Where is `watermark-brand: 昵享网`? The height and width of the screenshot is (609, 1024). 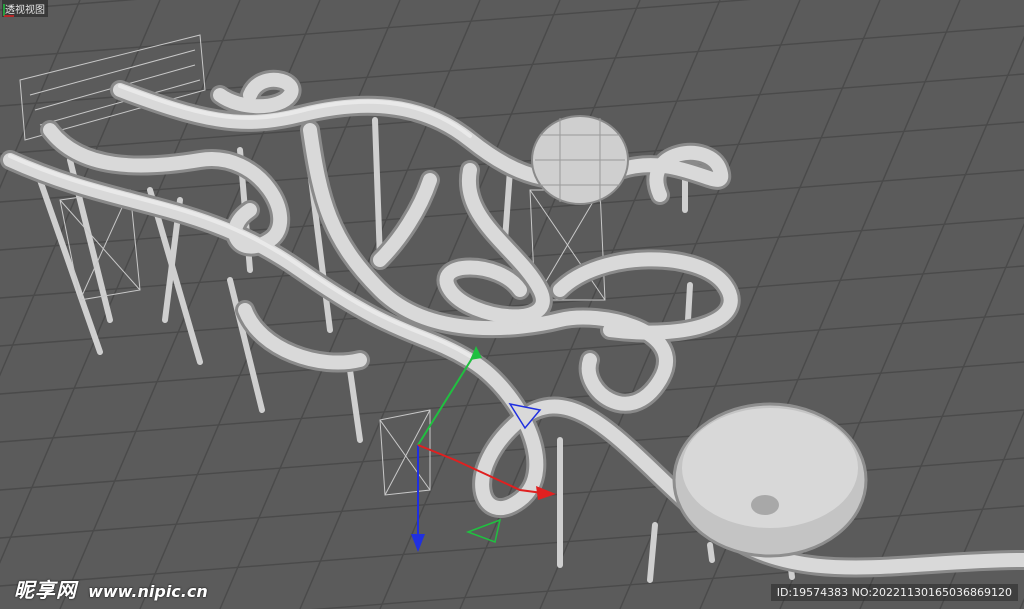
watermark-brand: 昵享网 is located at coordinates (45, 590).